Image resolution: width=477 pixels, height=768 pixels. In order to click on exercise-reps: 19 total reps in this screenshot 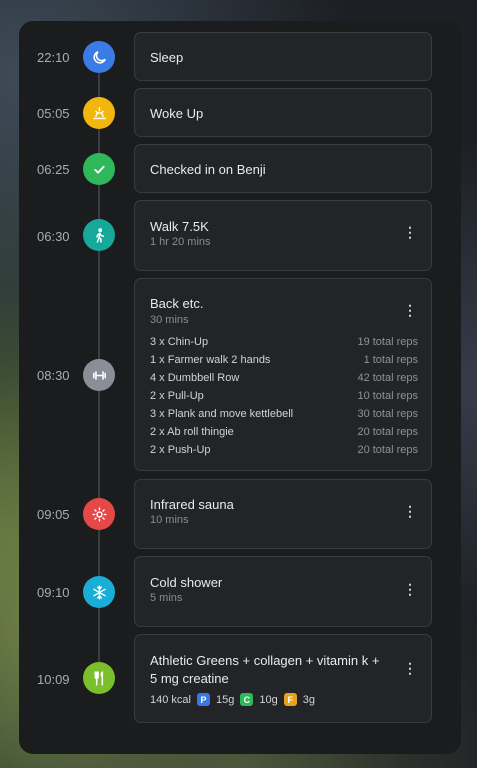, I will do `click(387, 342)`.